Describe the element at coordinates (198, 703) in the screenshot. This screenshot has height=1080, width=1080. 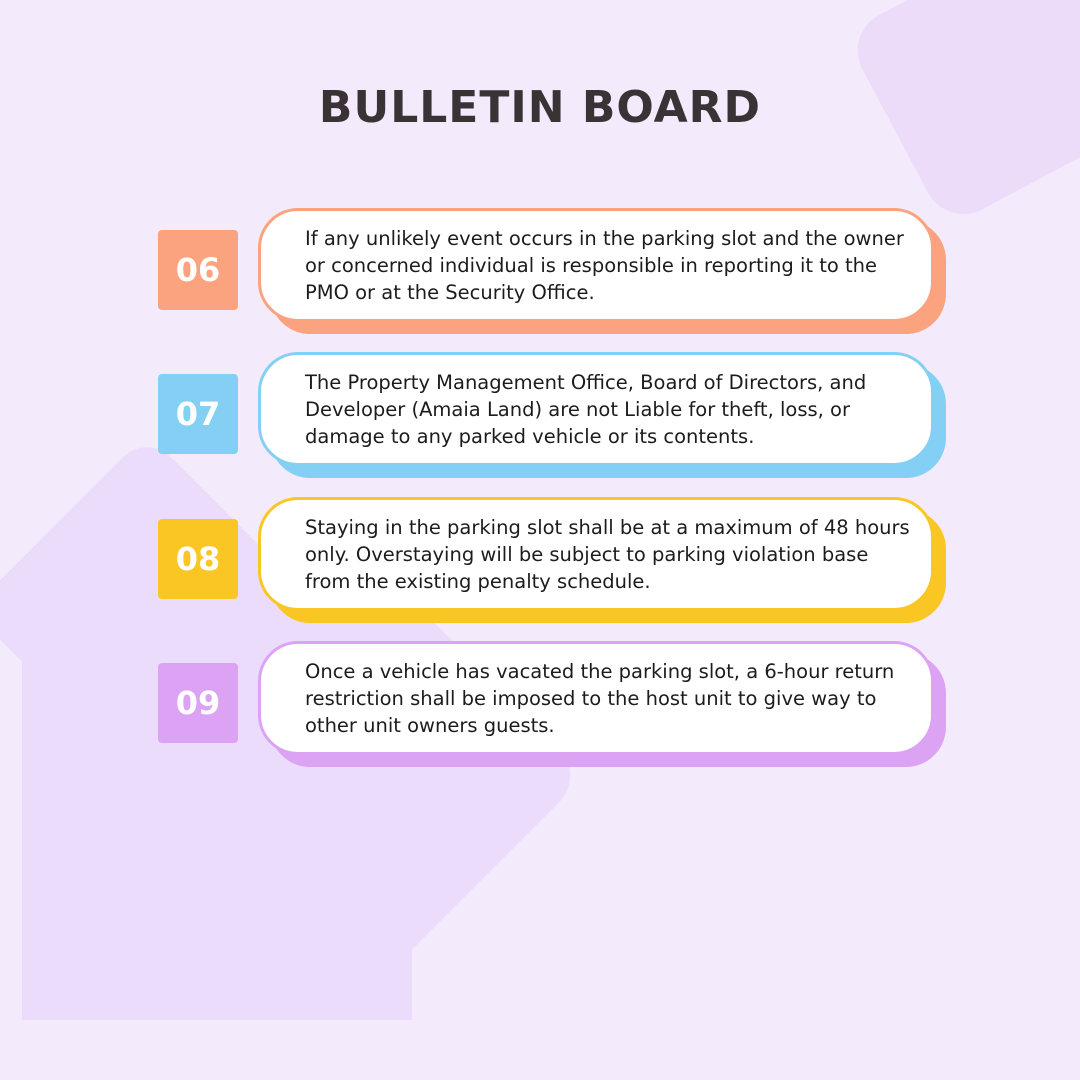
I see `item-number-badge: 09` at that location.